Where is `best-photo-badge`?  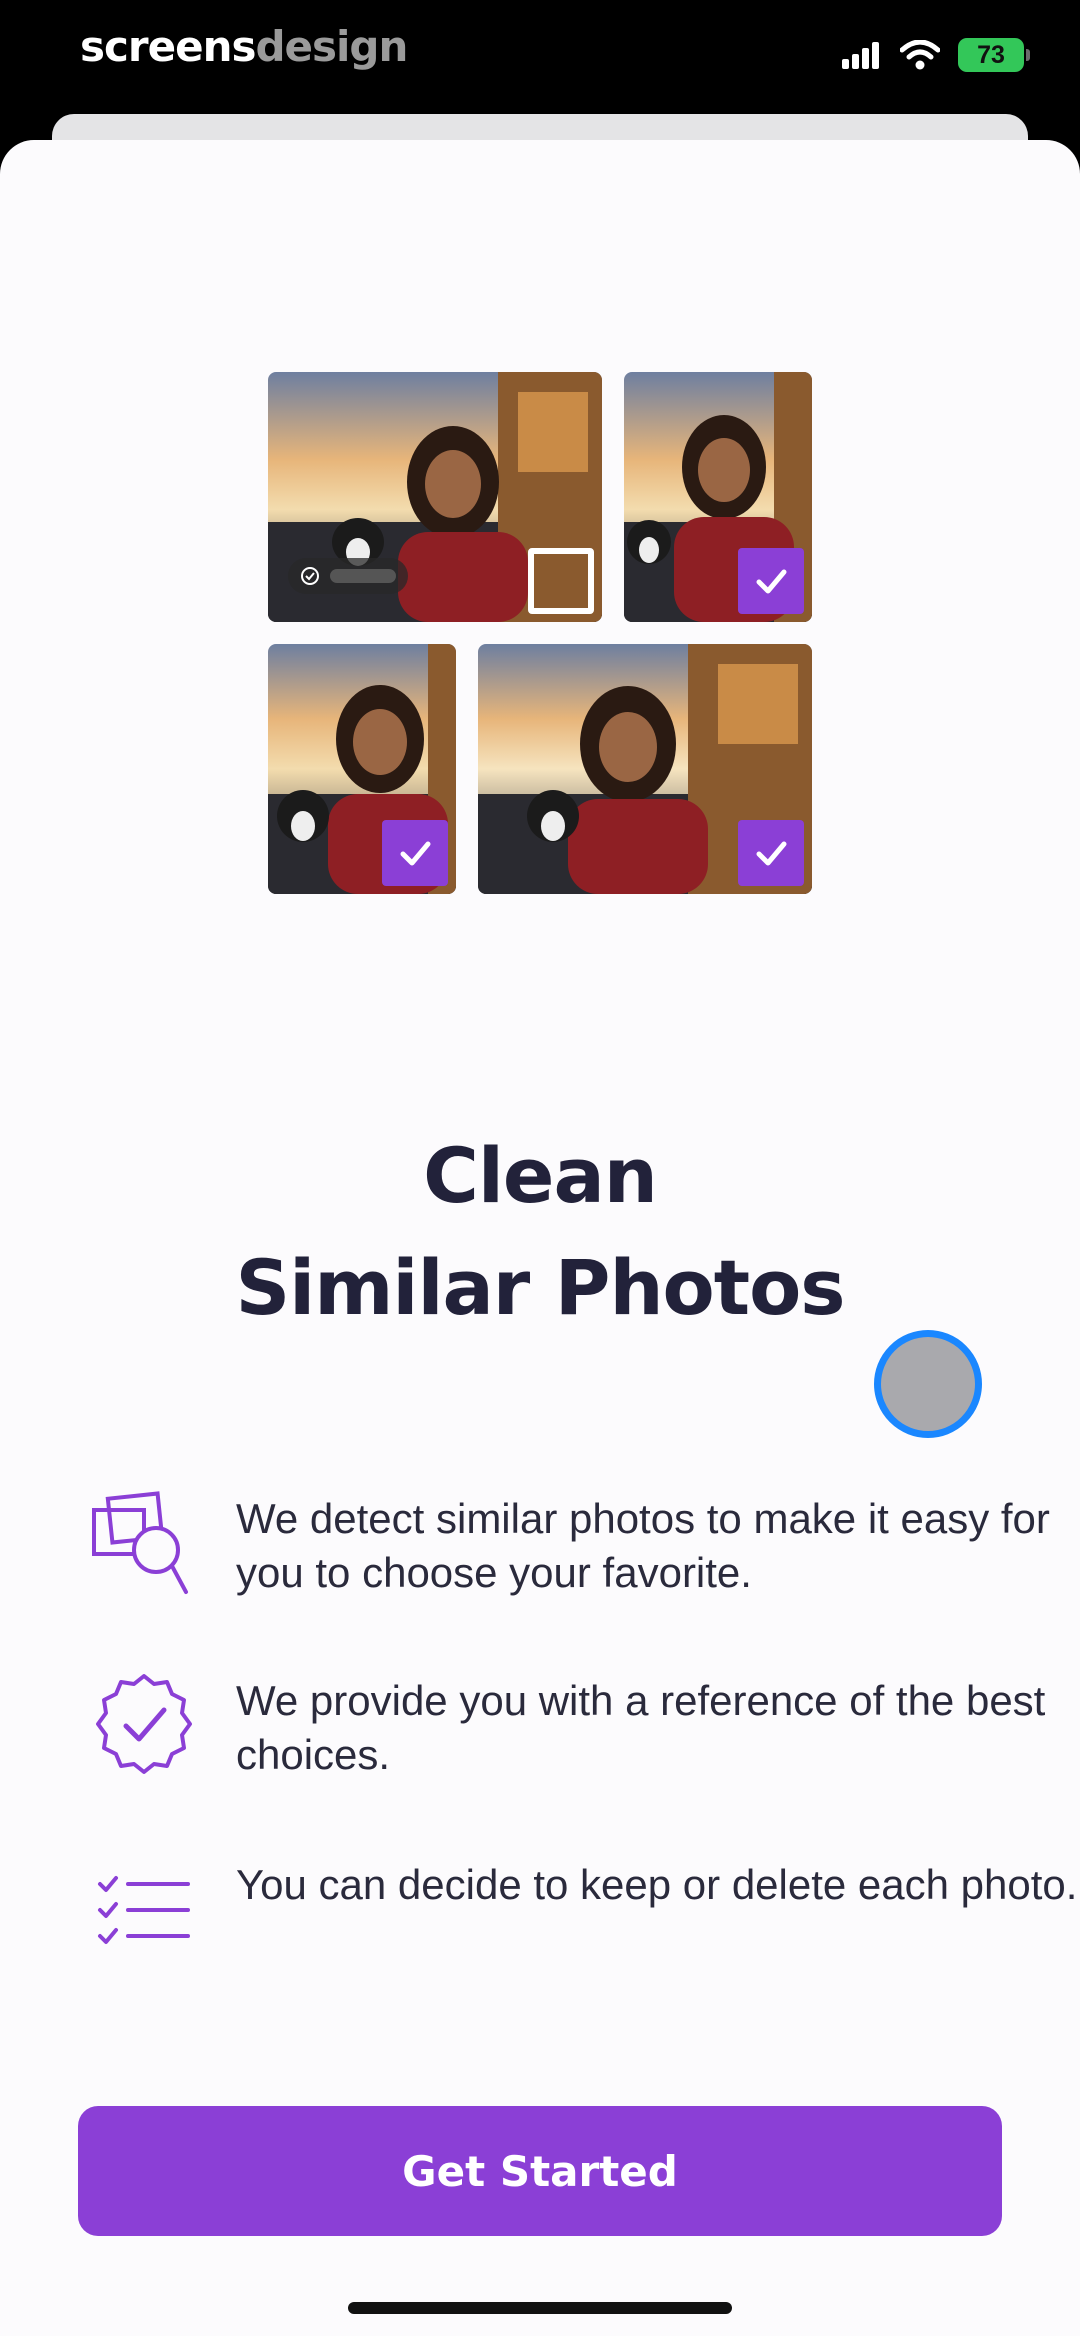 best-photo-badge is located at coordinates (348, 576).